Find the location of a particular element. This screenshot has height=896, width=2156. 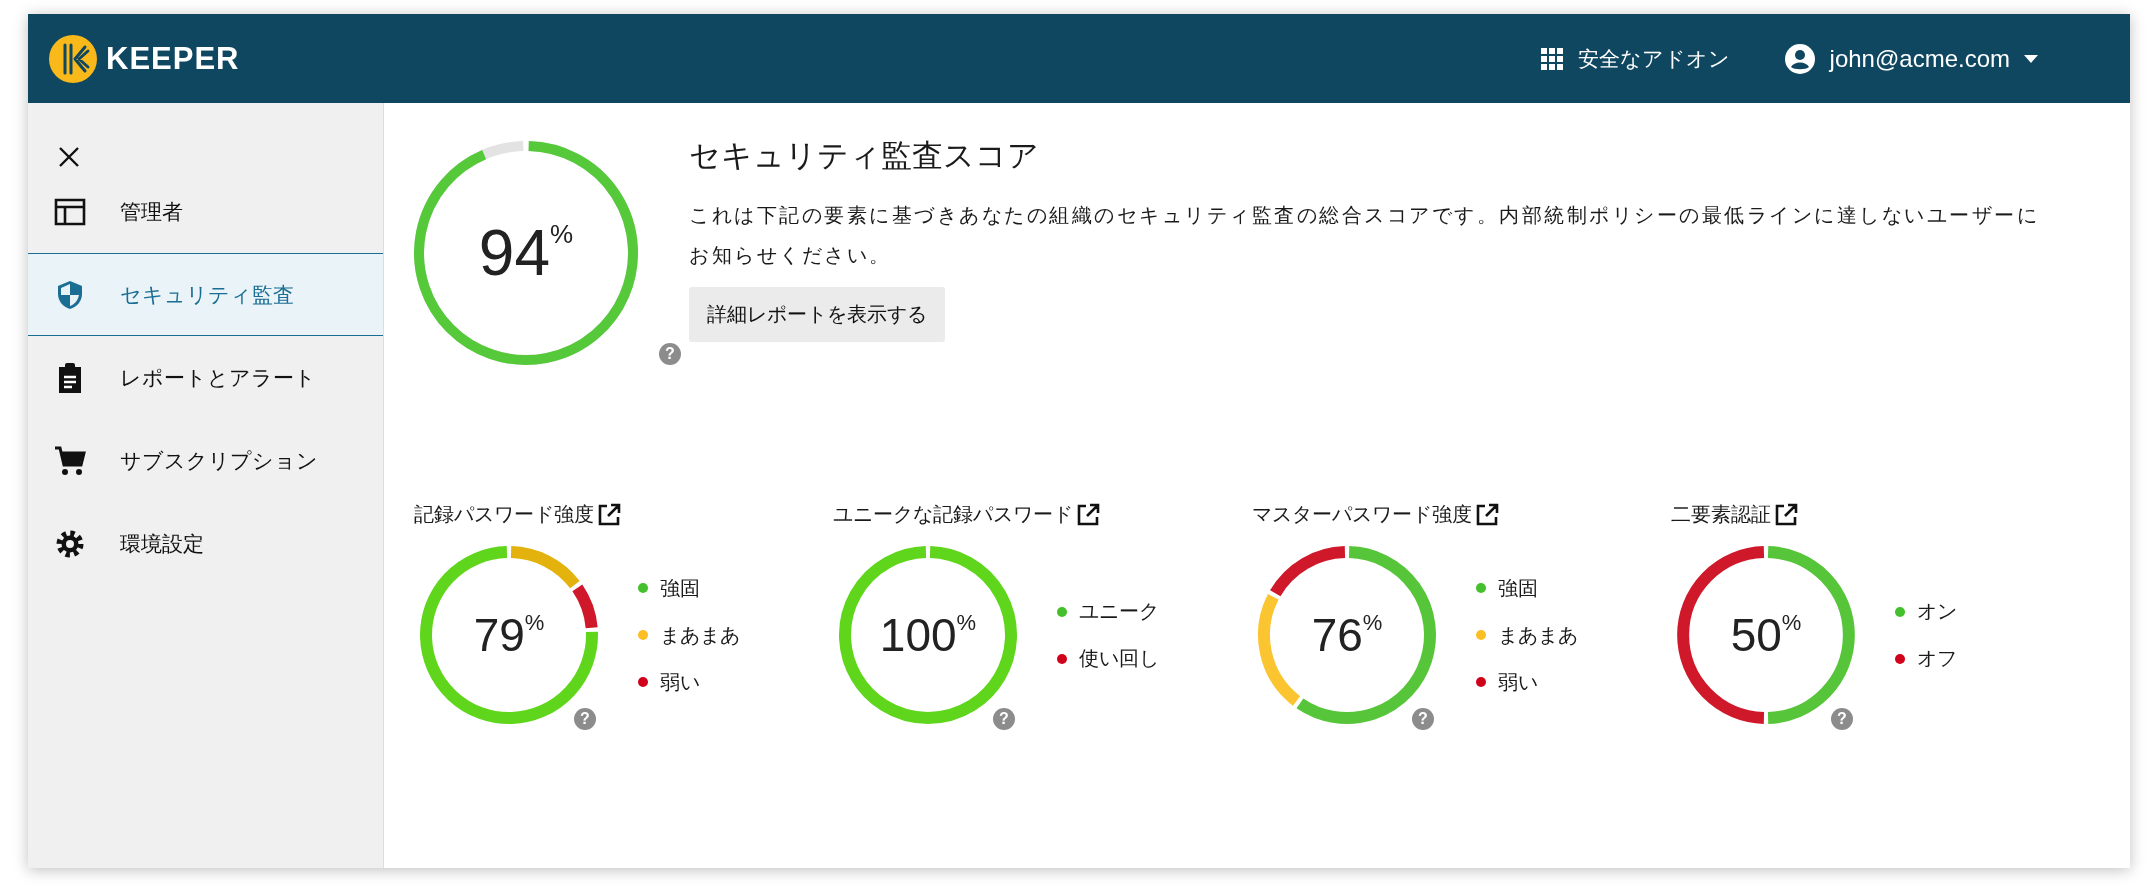

grid-icon is located at coordinates (1551, 58).